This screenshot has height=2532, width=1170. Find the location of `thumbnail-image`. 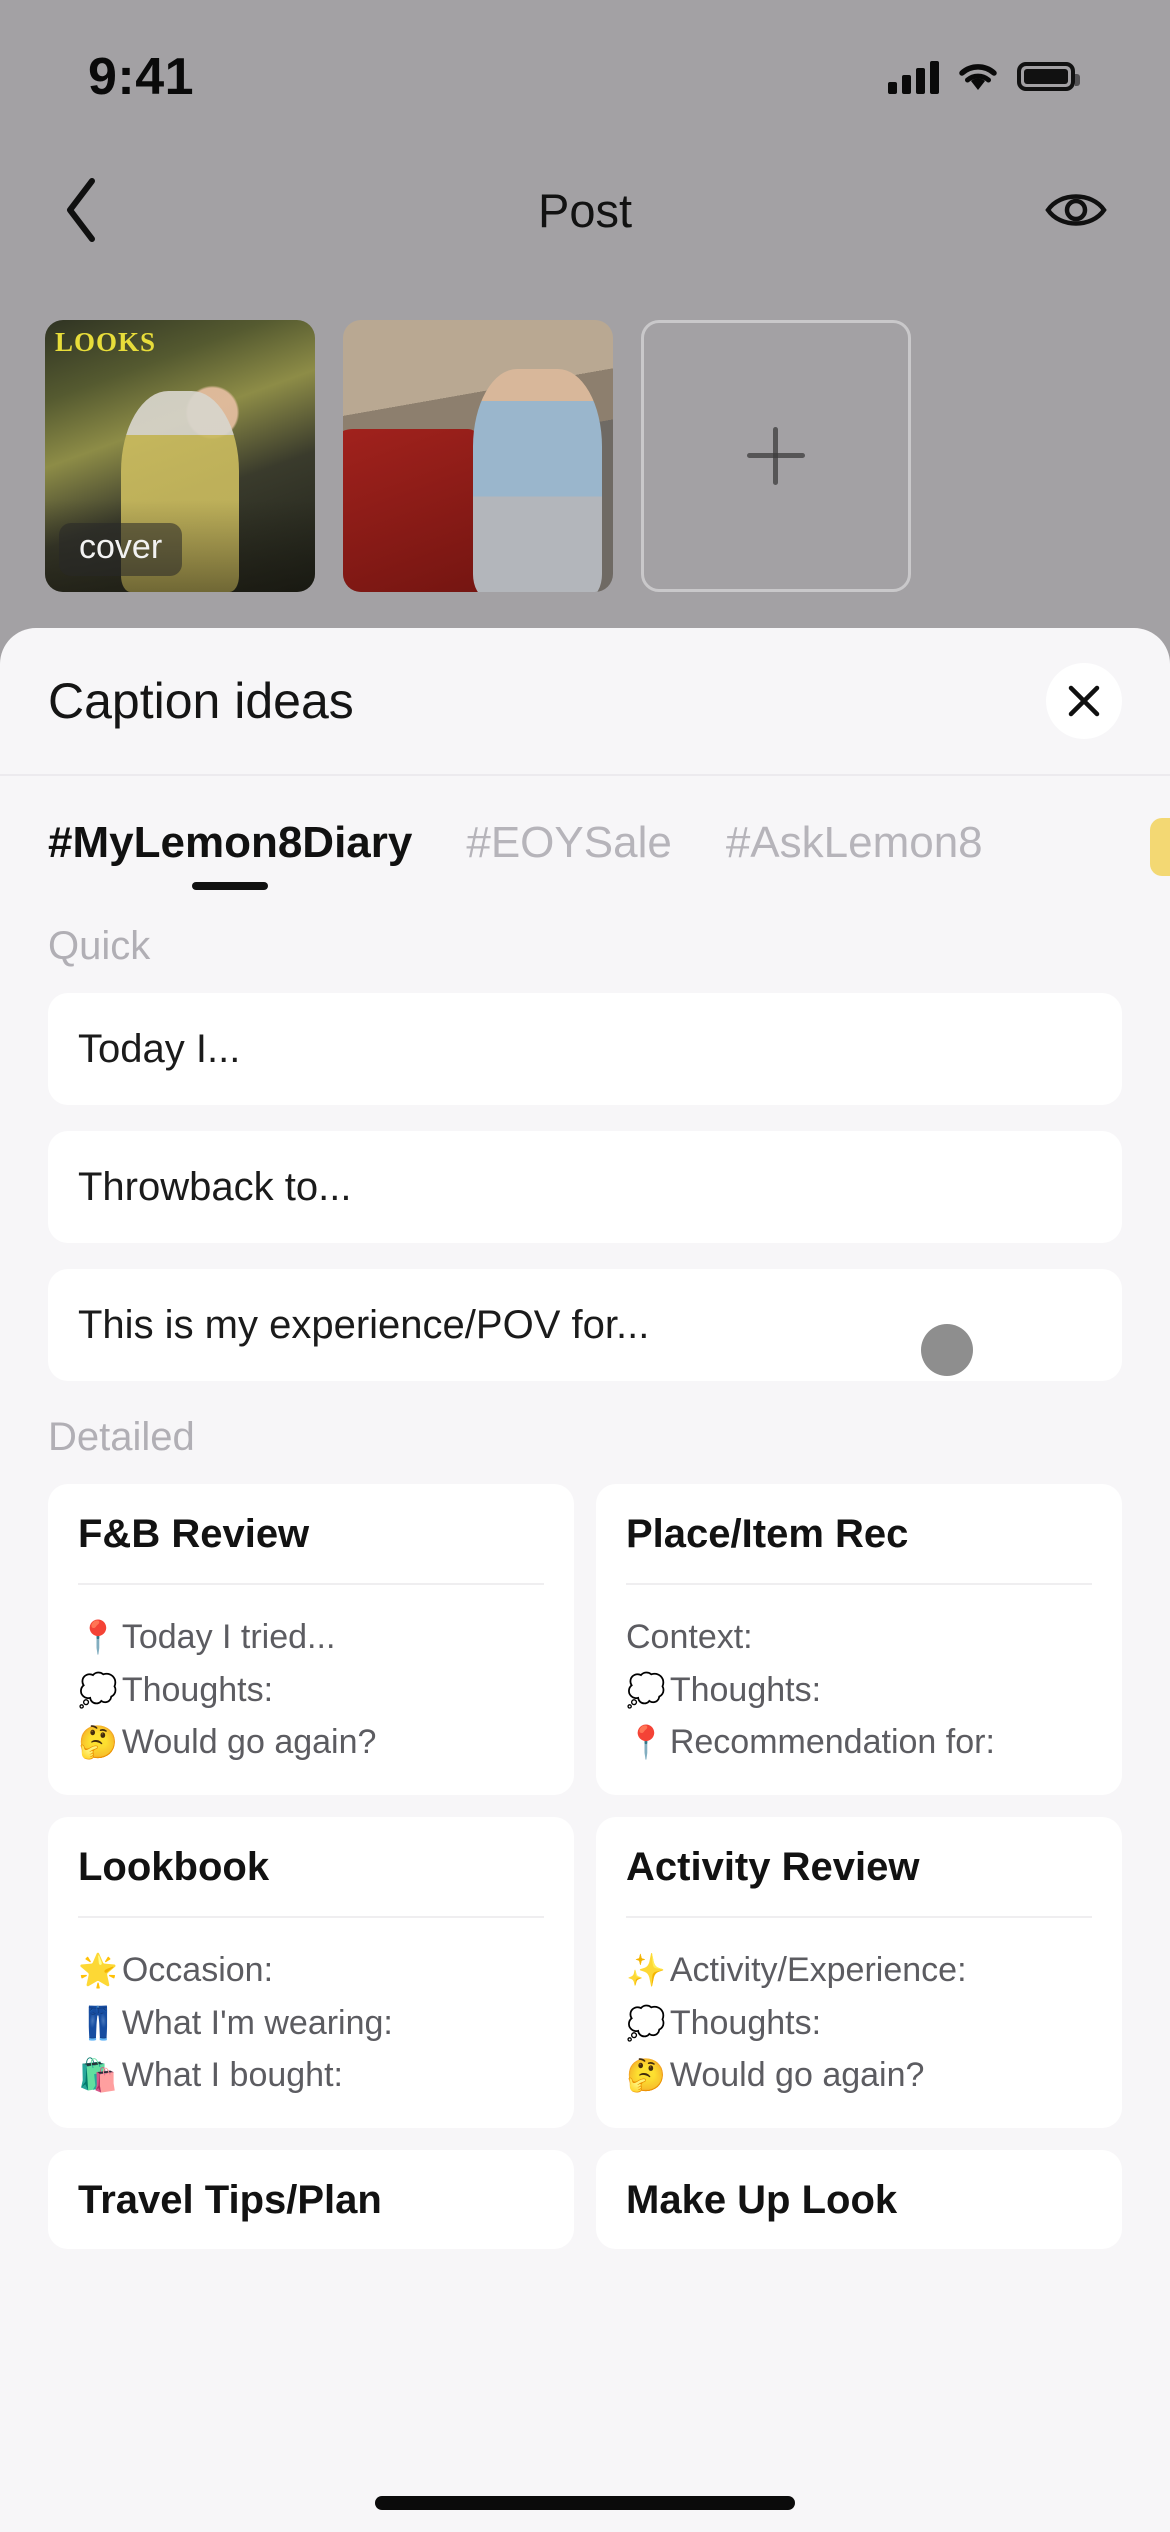

thumbnail-image is located at coordinates (478, 456).